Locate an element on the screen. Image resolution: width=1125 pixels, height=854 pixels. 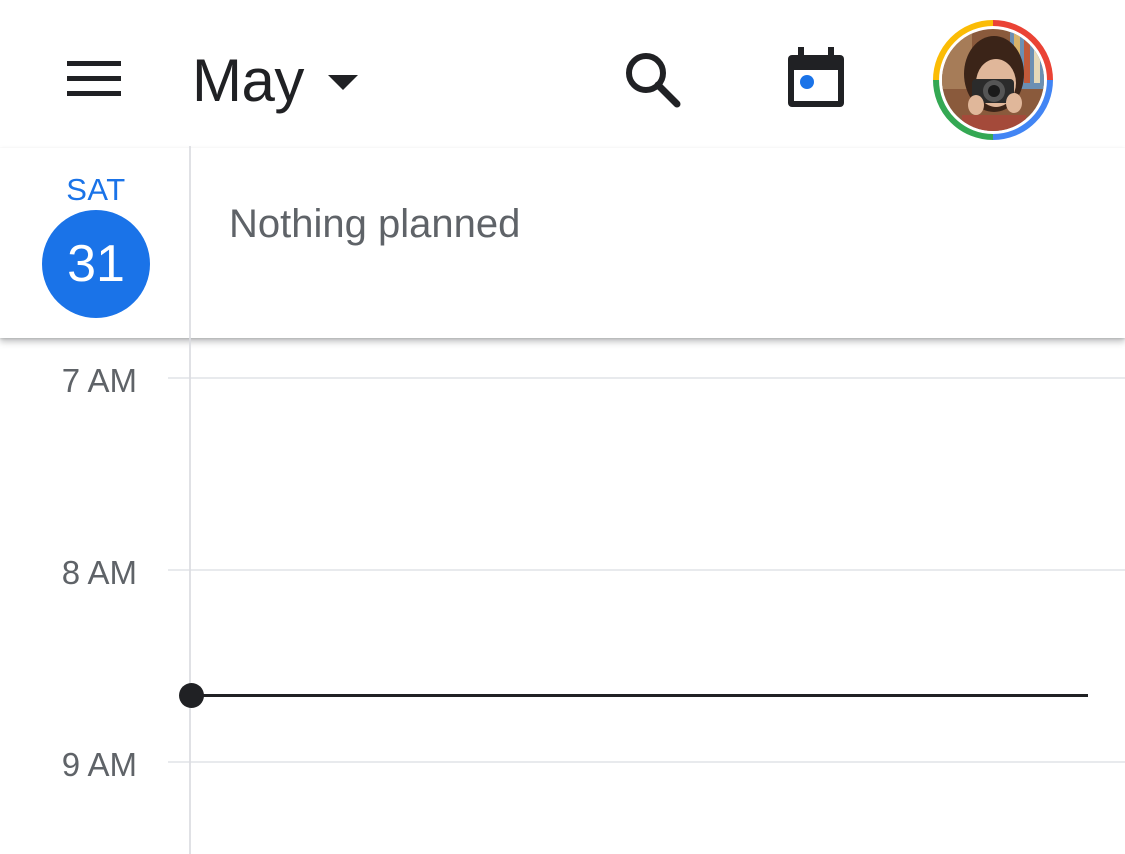
hour-label-7am: 7 AM is located at coordinates (99, 380).